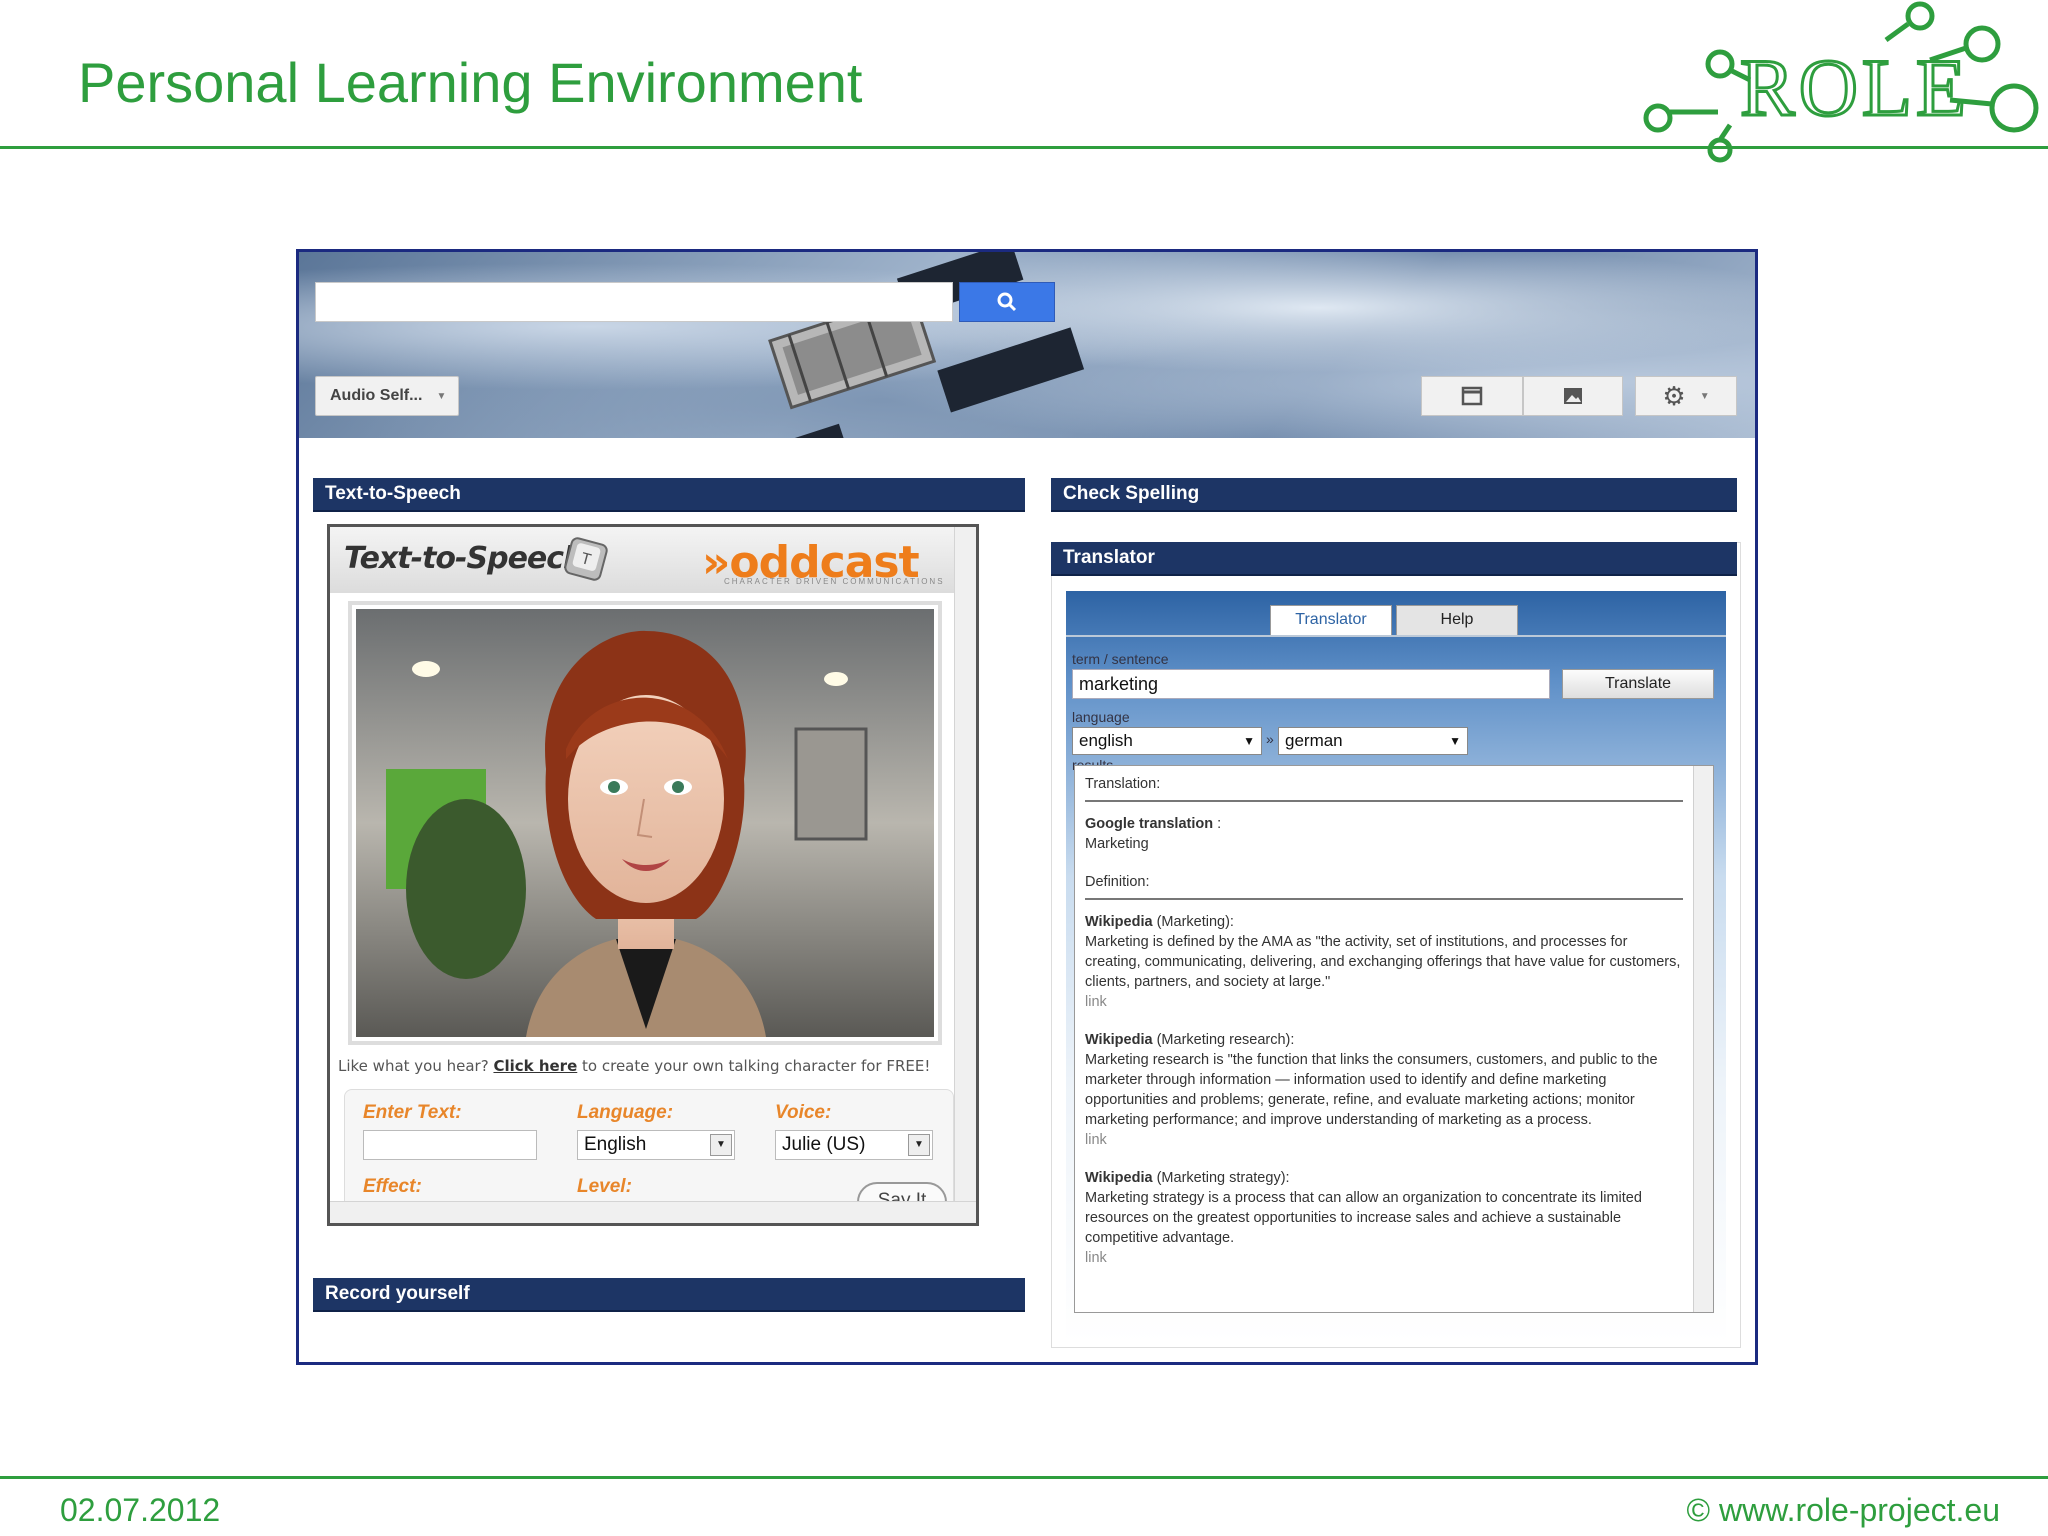 This screenshot has width=2048, height=1536. I want to click on avatar-scene, so click(645, 823).